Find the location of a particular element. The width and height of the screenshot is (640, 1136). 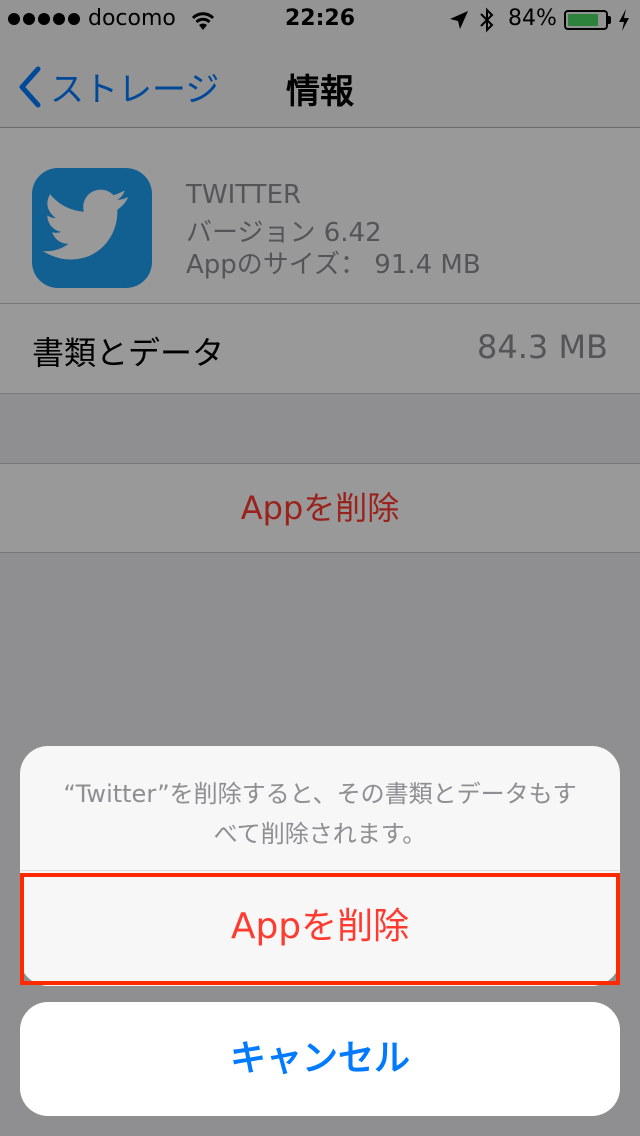

cancel-button: キャンセル is located at coordinates (320, 1059).